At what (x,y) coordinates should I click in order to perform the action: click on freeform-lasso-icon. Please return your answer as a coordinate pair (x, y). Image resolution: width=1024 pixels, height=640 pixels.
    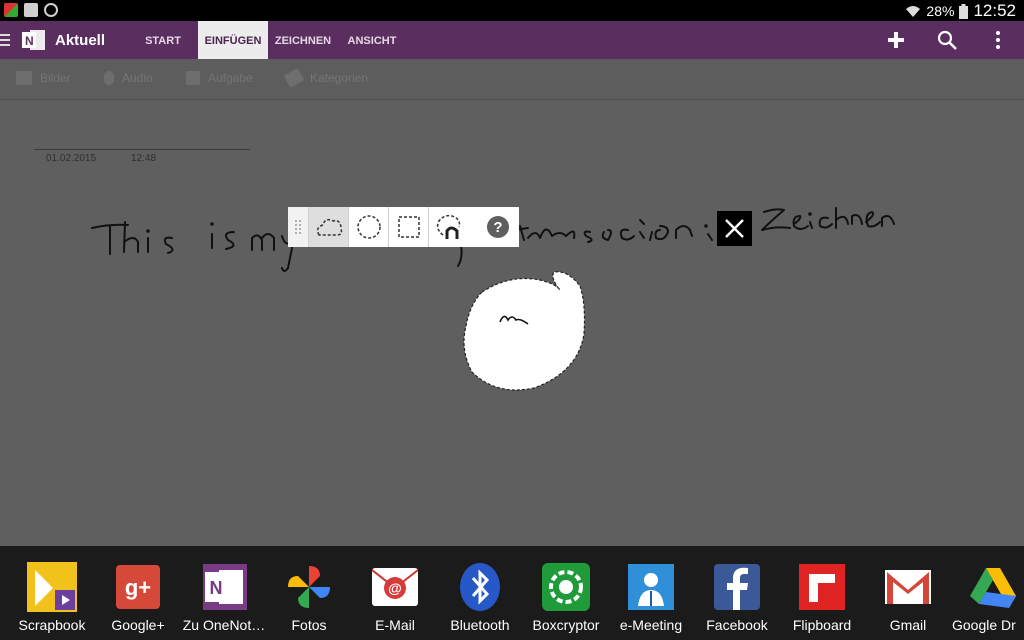
    Looking at the image, I should click on (329, 227).